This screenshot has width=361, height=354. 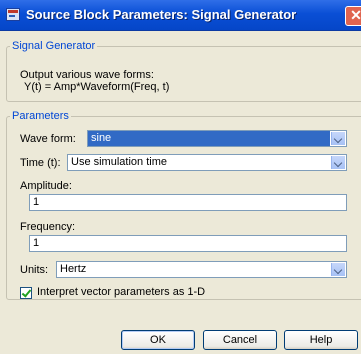 I want to click on help-label: Help, so click(x=321, y=340).